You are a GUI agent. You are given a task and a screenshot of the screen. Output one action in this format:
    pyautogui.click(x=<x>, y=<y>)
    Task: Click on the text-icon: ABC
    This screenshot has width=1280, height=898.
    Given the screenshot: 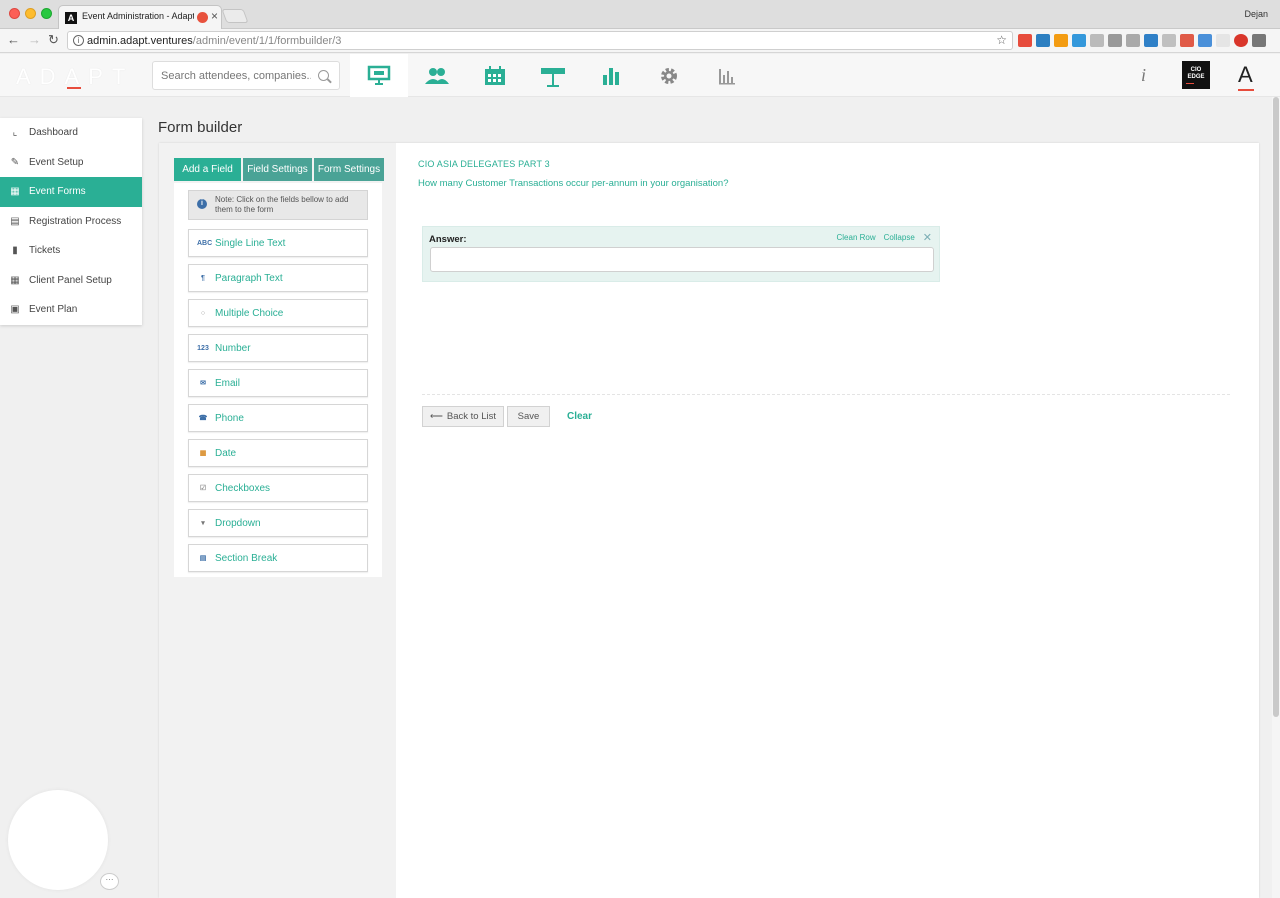 What is the action you would take?
    pyautogui.click(x=205, y=243)
    